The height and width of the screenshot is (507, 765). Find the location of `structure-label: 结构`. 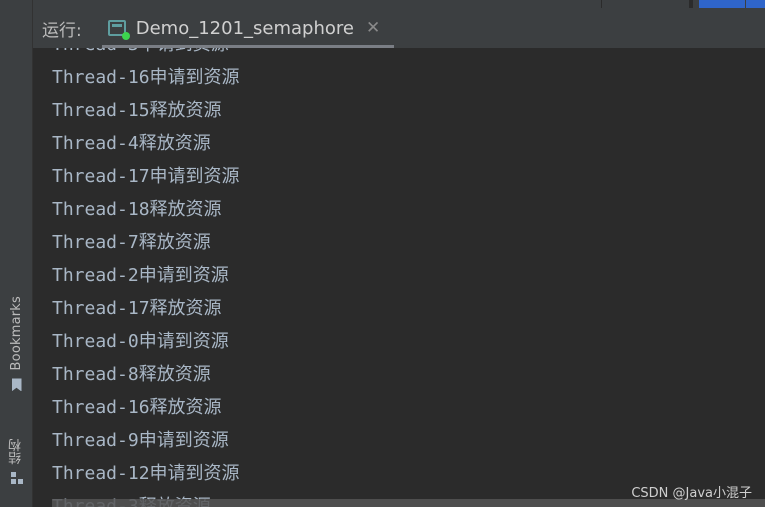

structure-label: 结构 is located at coordinates (16, 451).